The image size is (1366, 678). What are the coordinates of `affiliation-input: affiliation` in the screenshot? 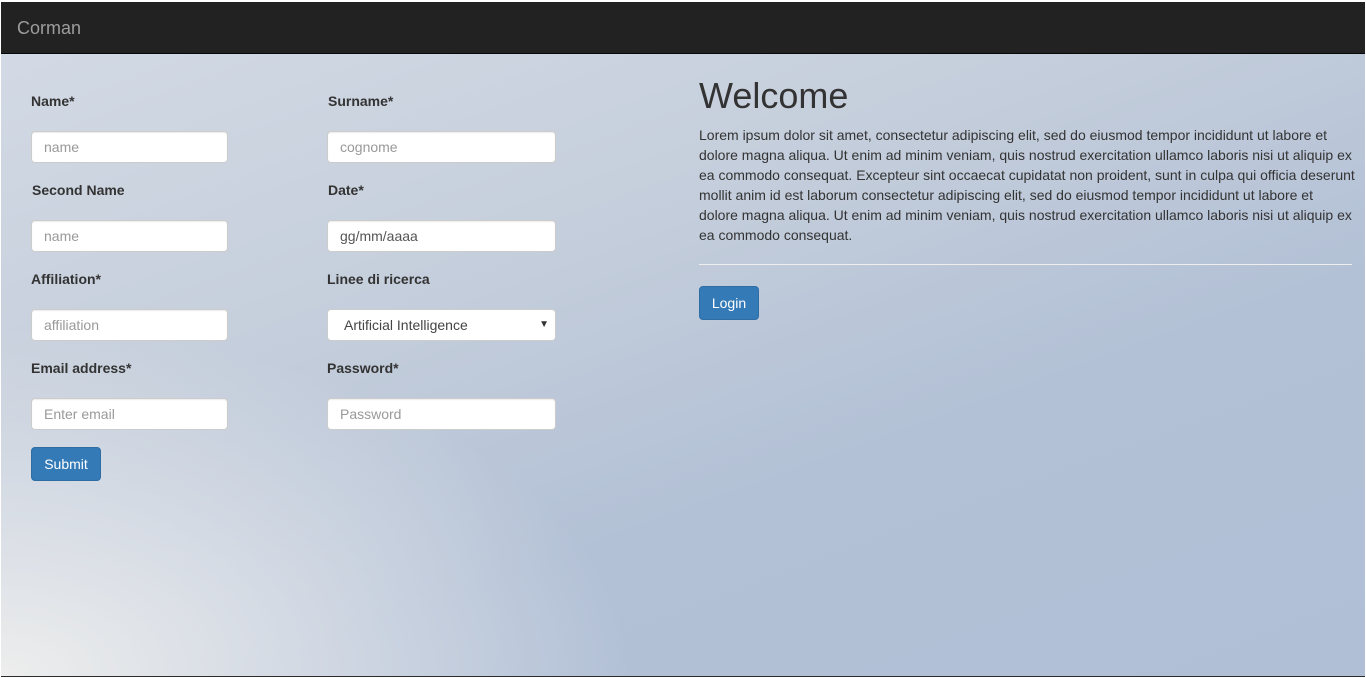 It's located at (129, 325).